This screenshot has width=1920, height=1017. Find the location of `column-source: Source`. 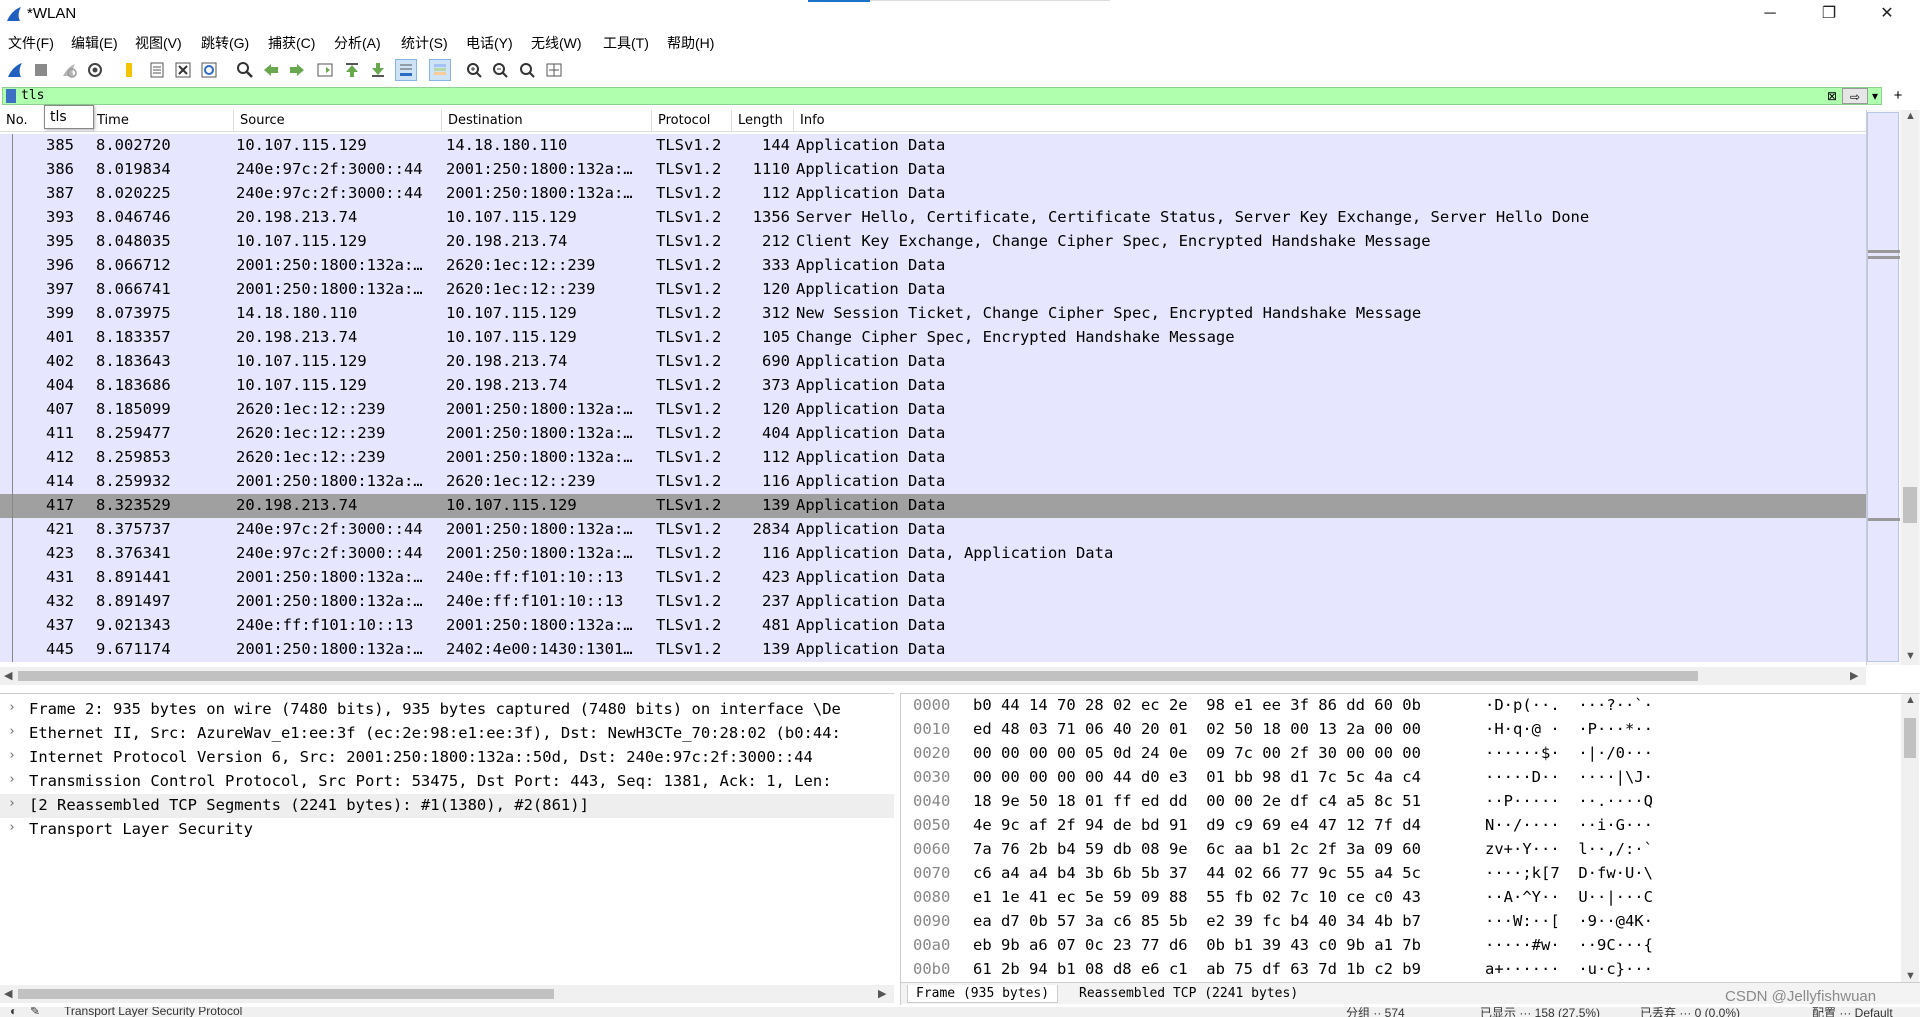

column-source: Source is located at coordinates (338, 121).